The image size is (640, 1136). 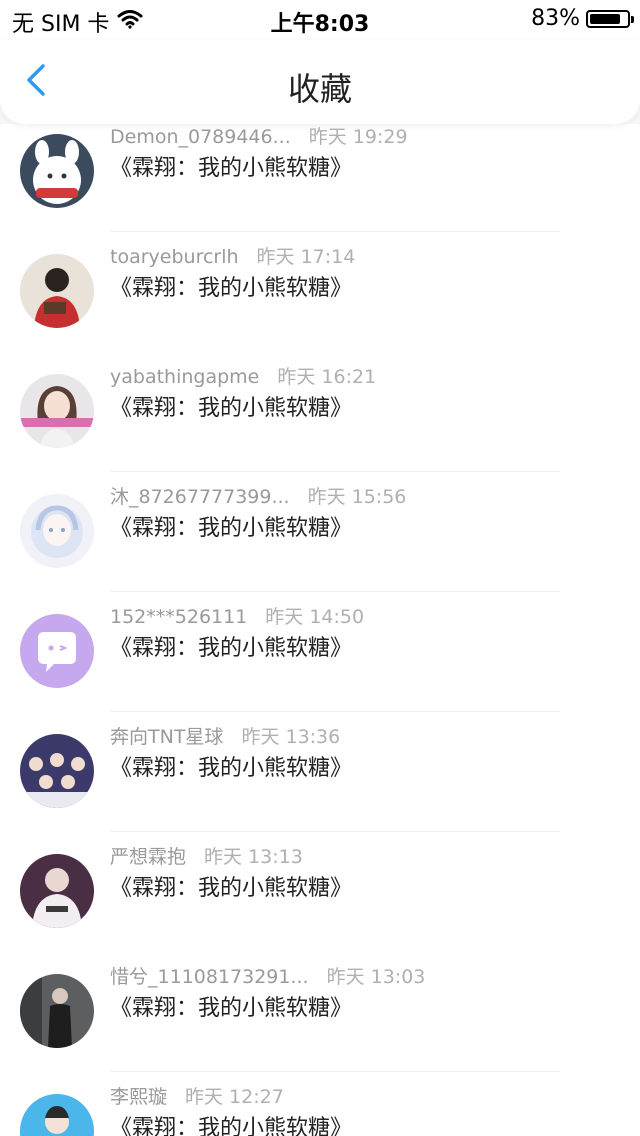 What do you see at coordinates (358, 137) in the screenshot?
I see `timestamp: 昨天 19:29` at bounding box center [358, 137].